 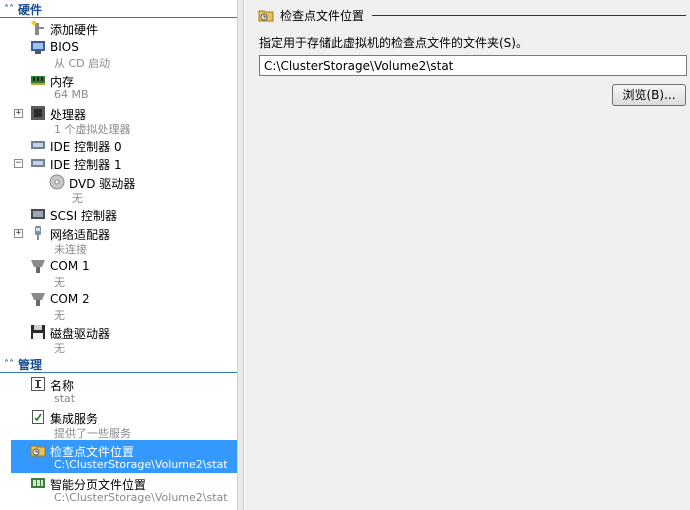 What do you see at coordinates (38, 483) in the screenshot?
I see `smart-paging-icon` at bounding box center [38, 483].